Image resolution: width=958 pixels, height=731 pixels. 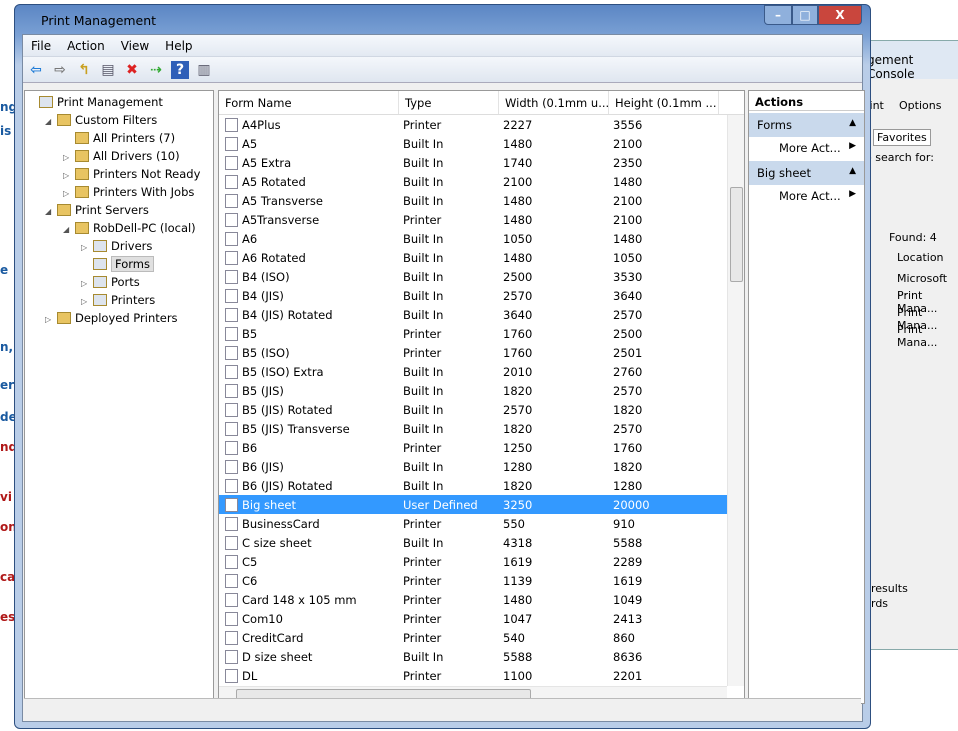 I want to click on maximize-button: □, so click(x=805, y=15).